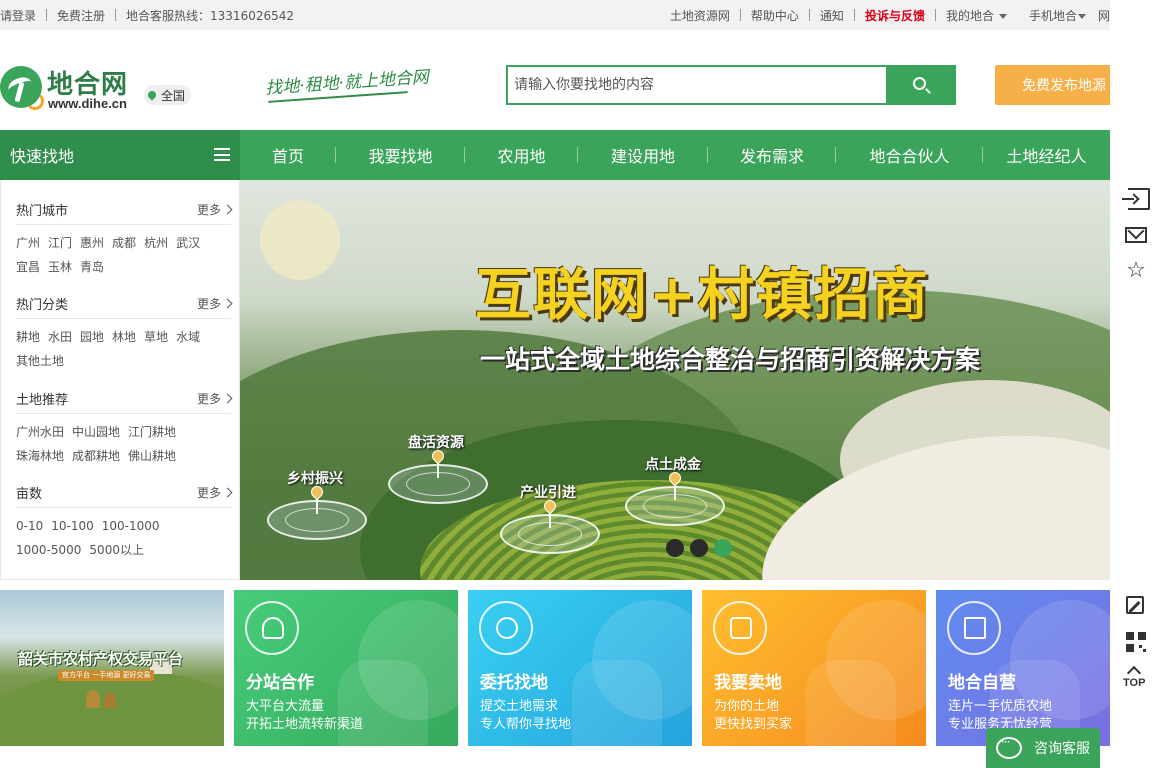 The image size is (1160, 768). What do you see at coordinates (1104, 15) in the screenshot?
I see `site-nav-link: 网` at bounding box center [1104, 15].